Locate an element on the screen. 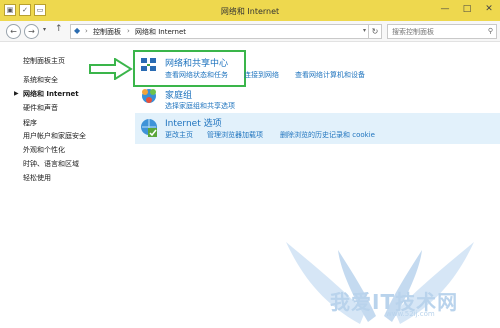 Image resolution: width=500 pixels, height=328 pixels. sidebar-item-ease-of-access: 轻松使用 is located at coordinates (37, 178).